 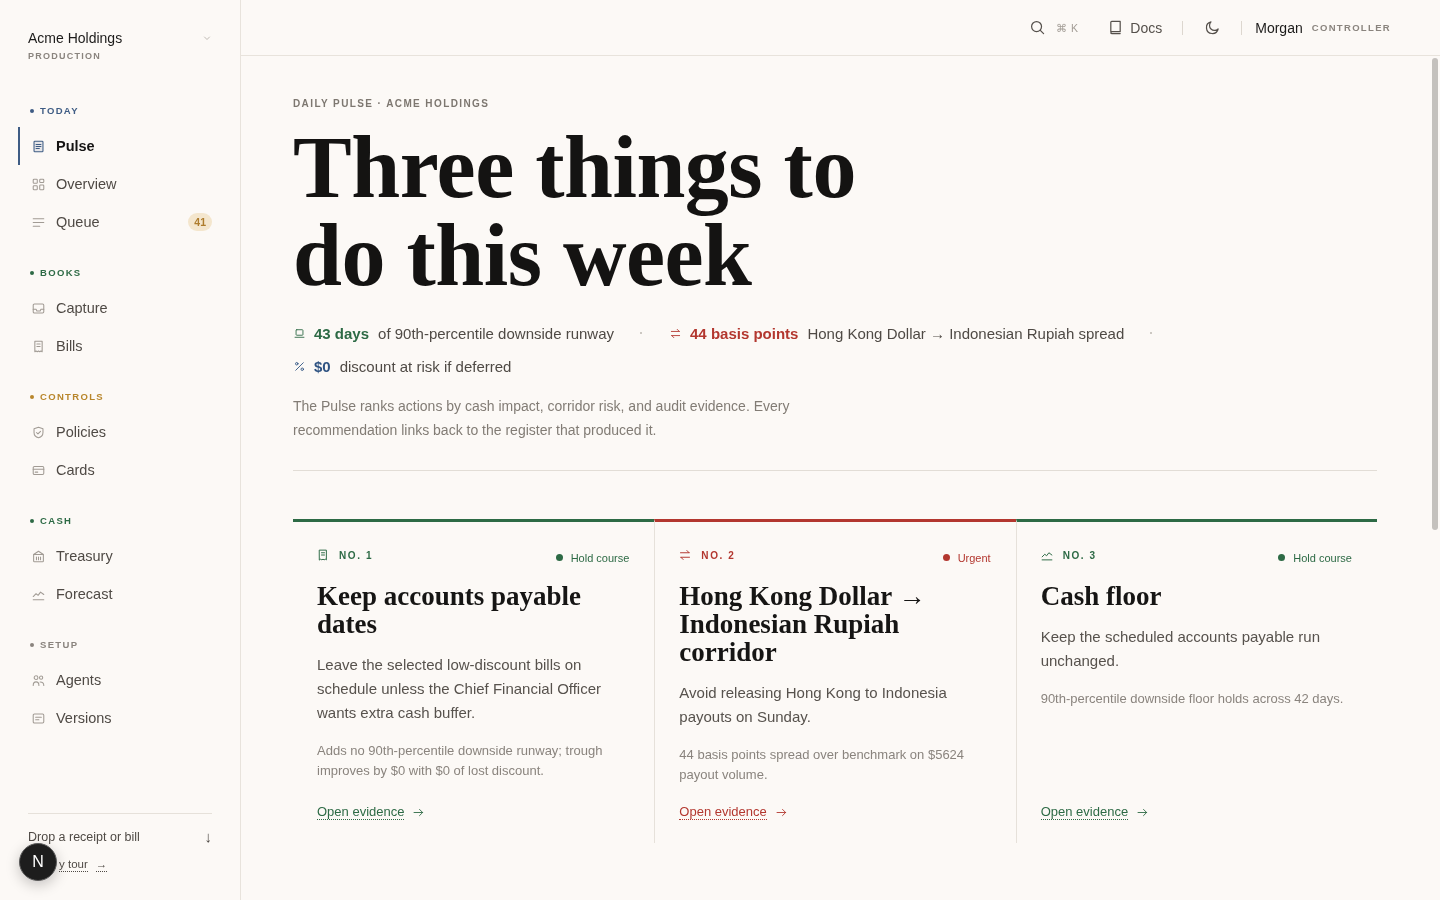 What do you see at coordinates (59, 111) in the screenshot?
I see `section-title: TODAY` at bounding box center [59, 111].